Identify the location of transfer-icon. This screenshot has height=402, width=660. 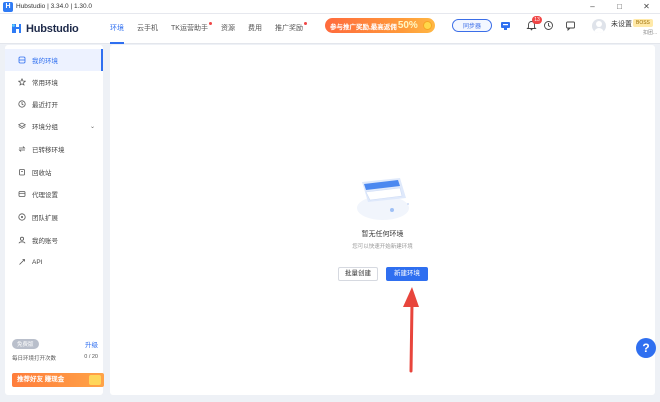
(22, 149).